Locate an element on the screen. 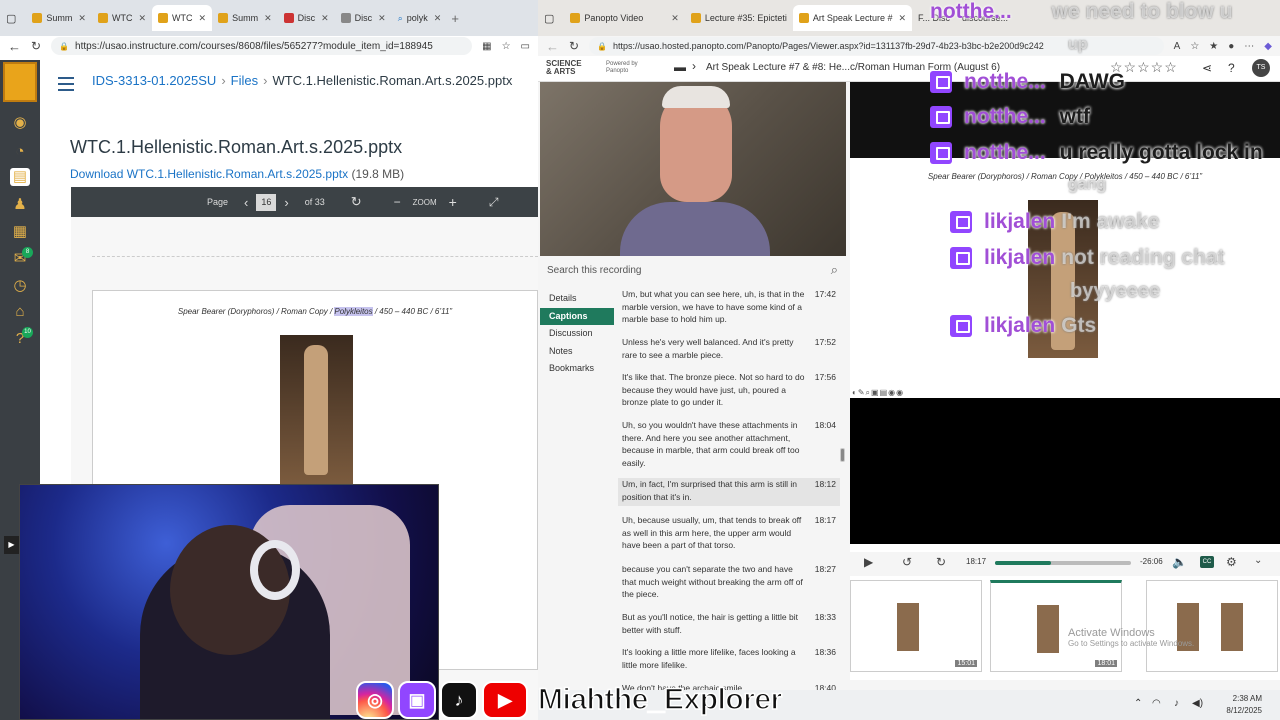 The height and width of the screenshot is (720, 1280). read-aloud-icon: A is located at coordinates (1177, 46).